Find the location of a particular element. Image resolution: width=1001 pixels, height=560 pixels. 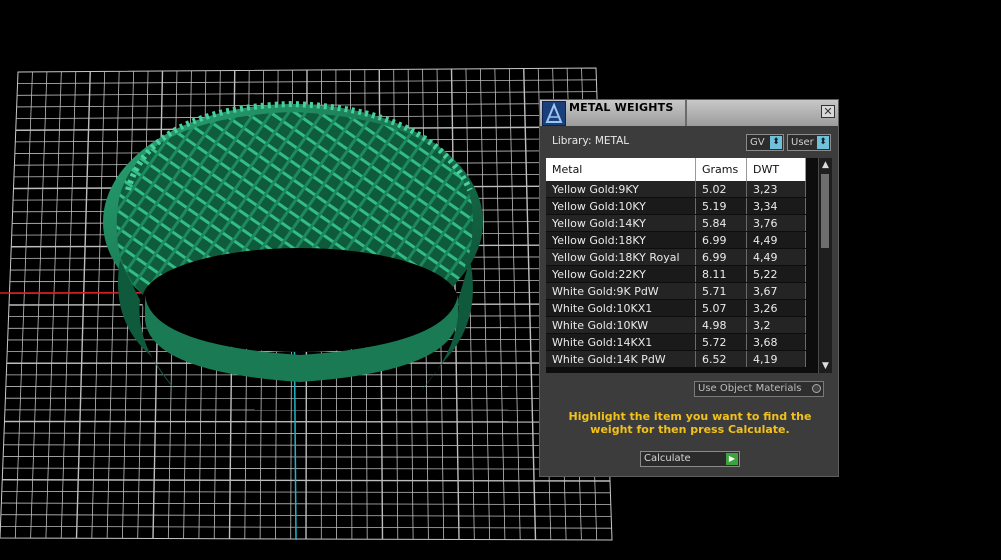

table-row: White Gold:10KW 4.98 3,2 is located at coordinates (676, 325).